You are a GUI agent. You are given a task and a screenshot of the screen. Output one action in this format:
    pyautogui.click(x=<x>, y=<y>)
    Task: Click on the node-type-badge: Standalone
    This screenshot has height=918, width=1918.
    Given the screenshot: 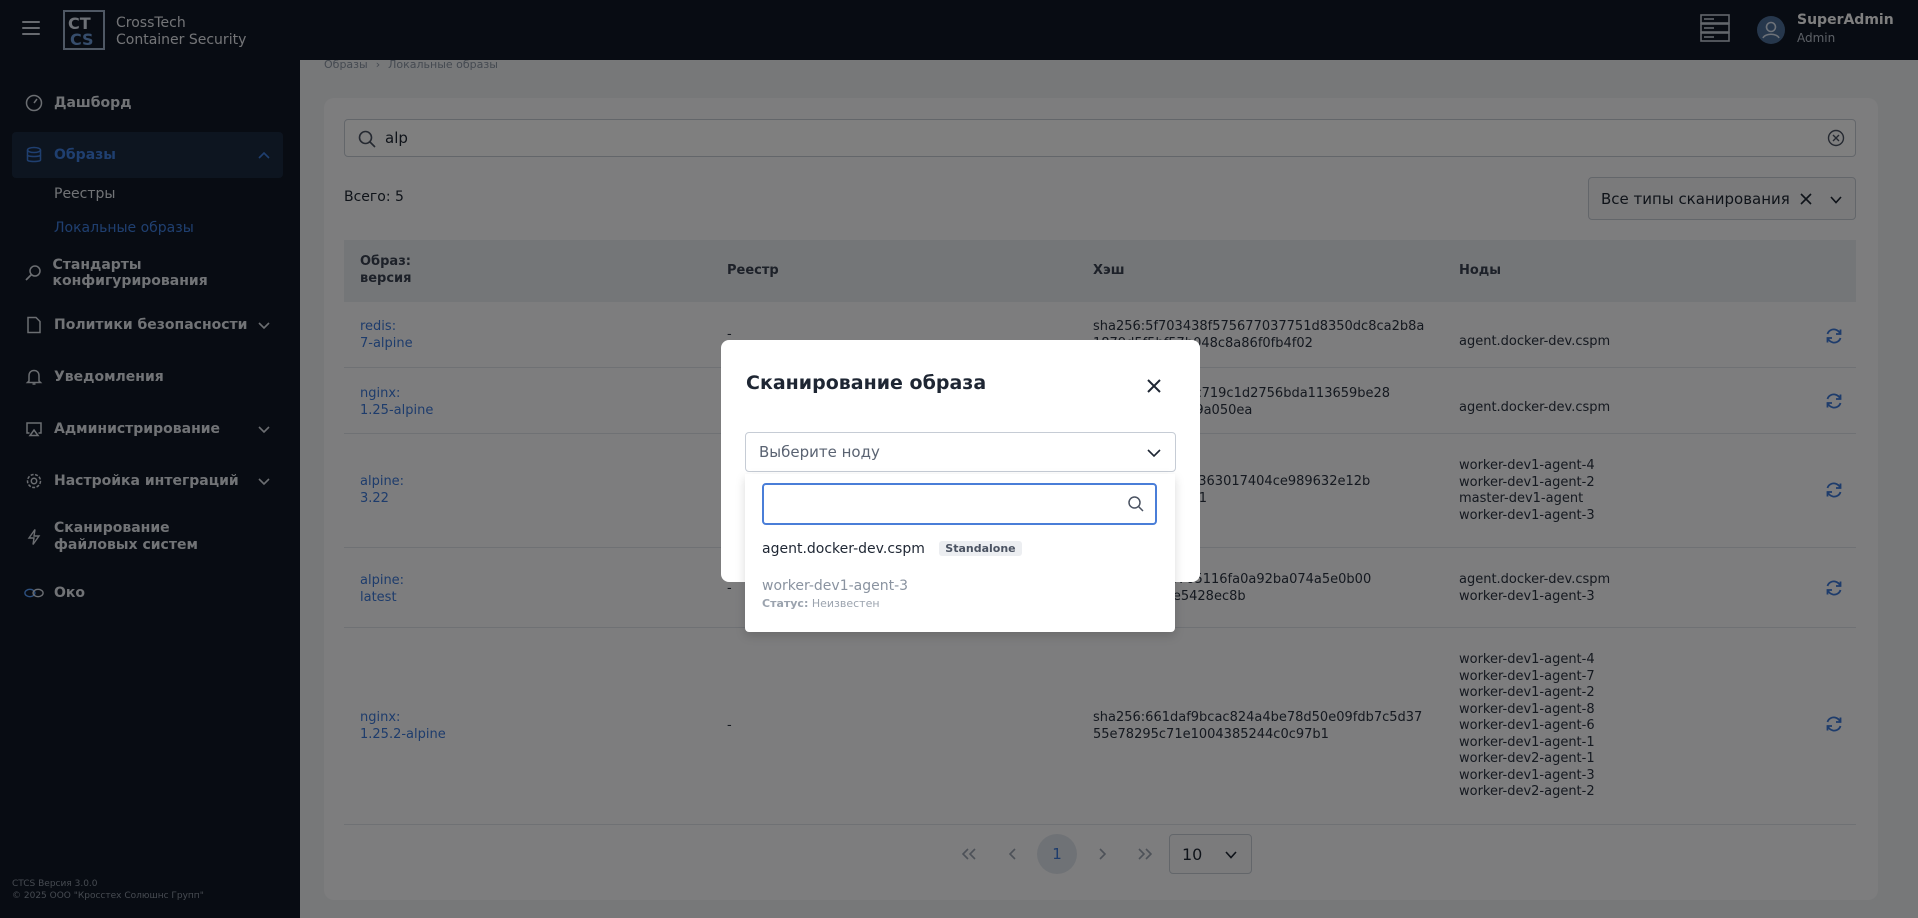 What is the action you would take?
    pyautogui.click(x=980, y=548)
    